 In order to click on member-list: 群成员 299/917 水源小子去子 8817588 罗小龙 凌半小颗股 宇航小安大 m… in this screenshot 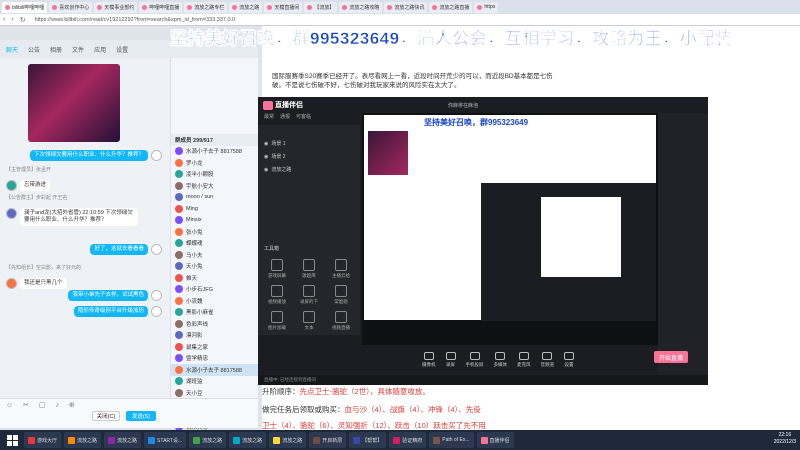, I will do `click(214, 250)`.